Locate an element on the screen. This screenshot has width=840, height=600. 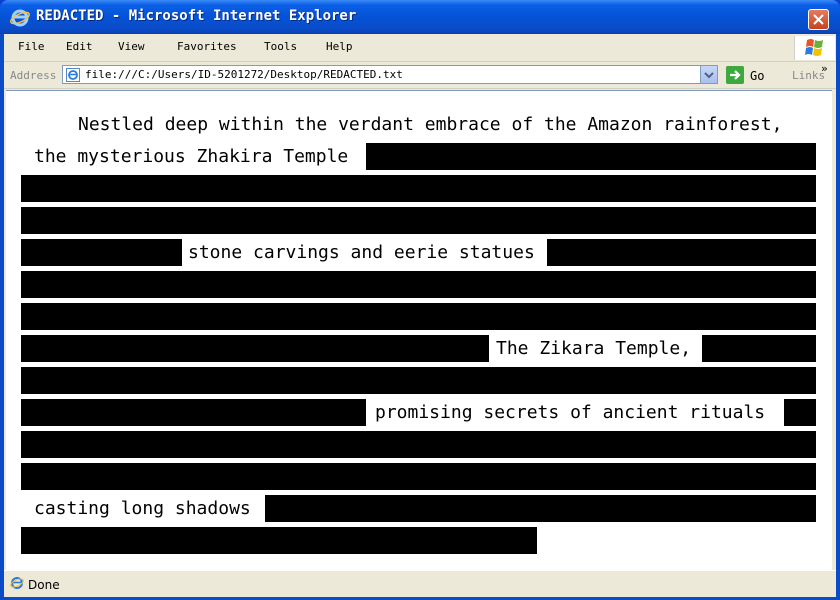
go-label: Go is located at coordinates (757, 76).